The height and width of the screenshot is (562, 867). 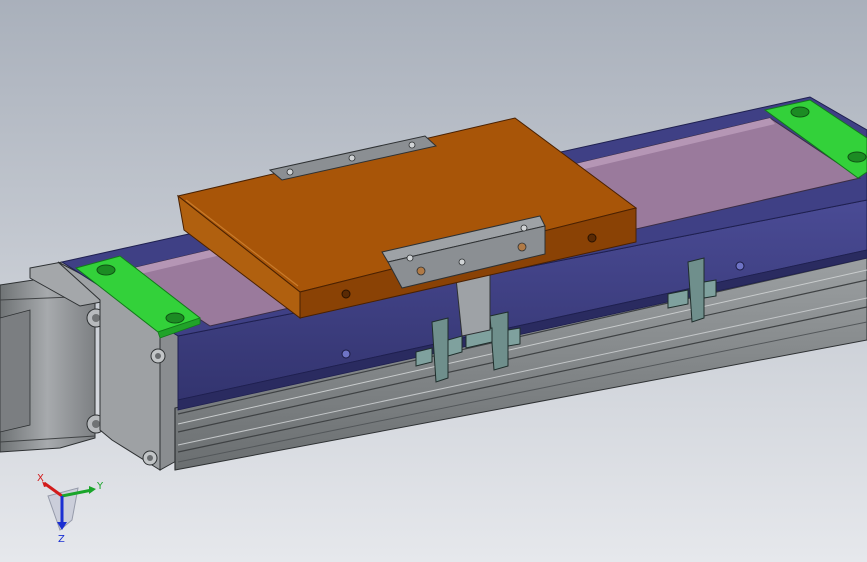 I want to click on triad-z-label: Z, so click(x=61, y=539).